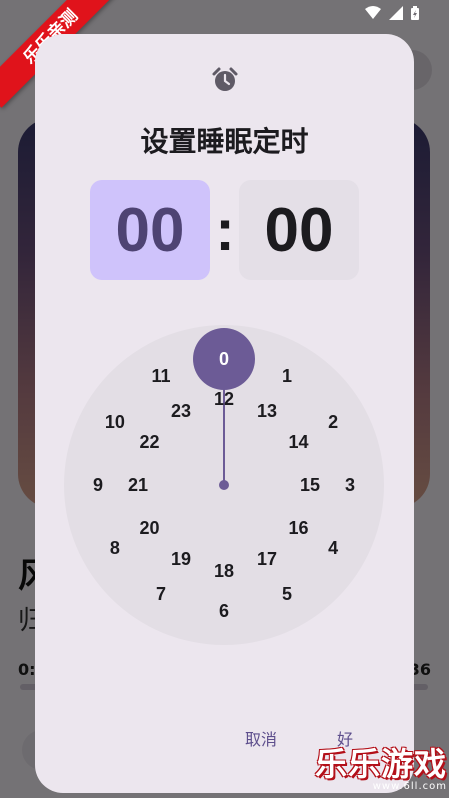  What do you see at coordinates (224, 399) in the screenshot?
I see `dial-hour-12: 12` at bounding box center [224, 399].